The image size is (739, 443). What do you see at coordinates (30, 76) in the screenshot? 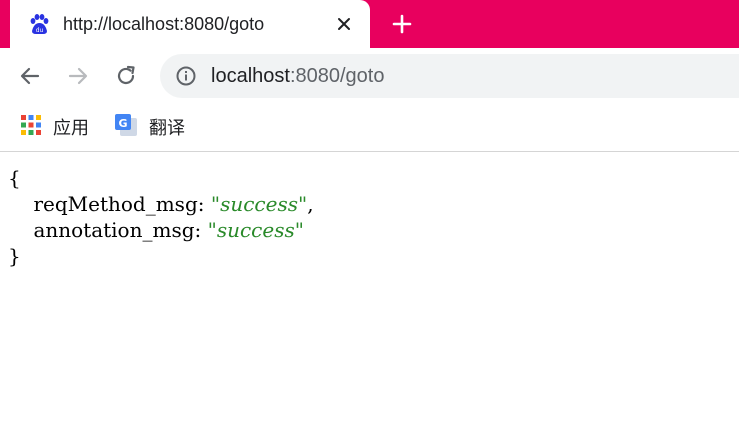
I see `arrow-left-icon` at bounding box center [30, 76].